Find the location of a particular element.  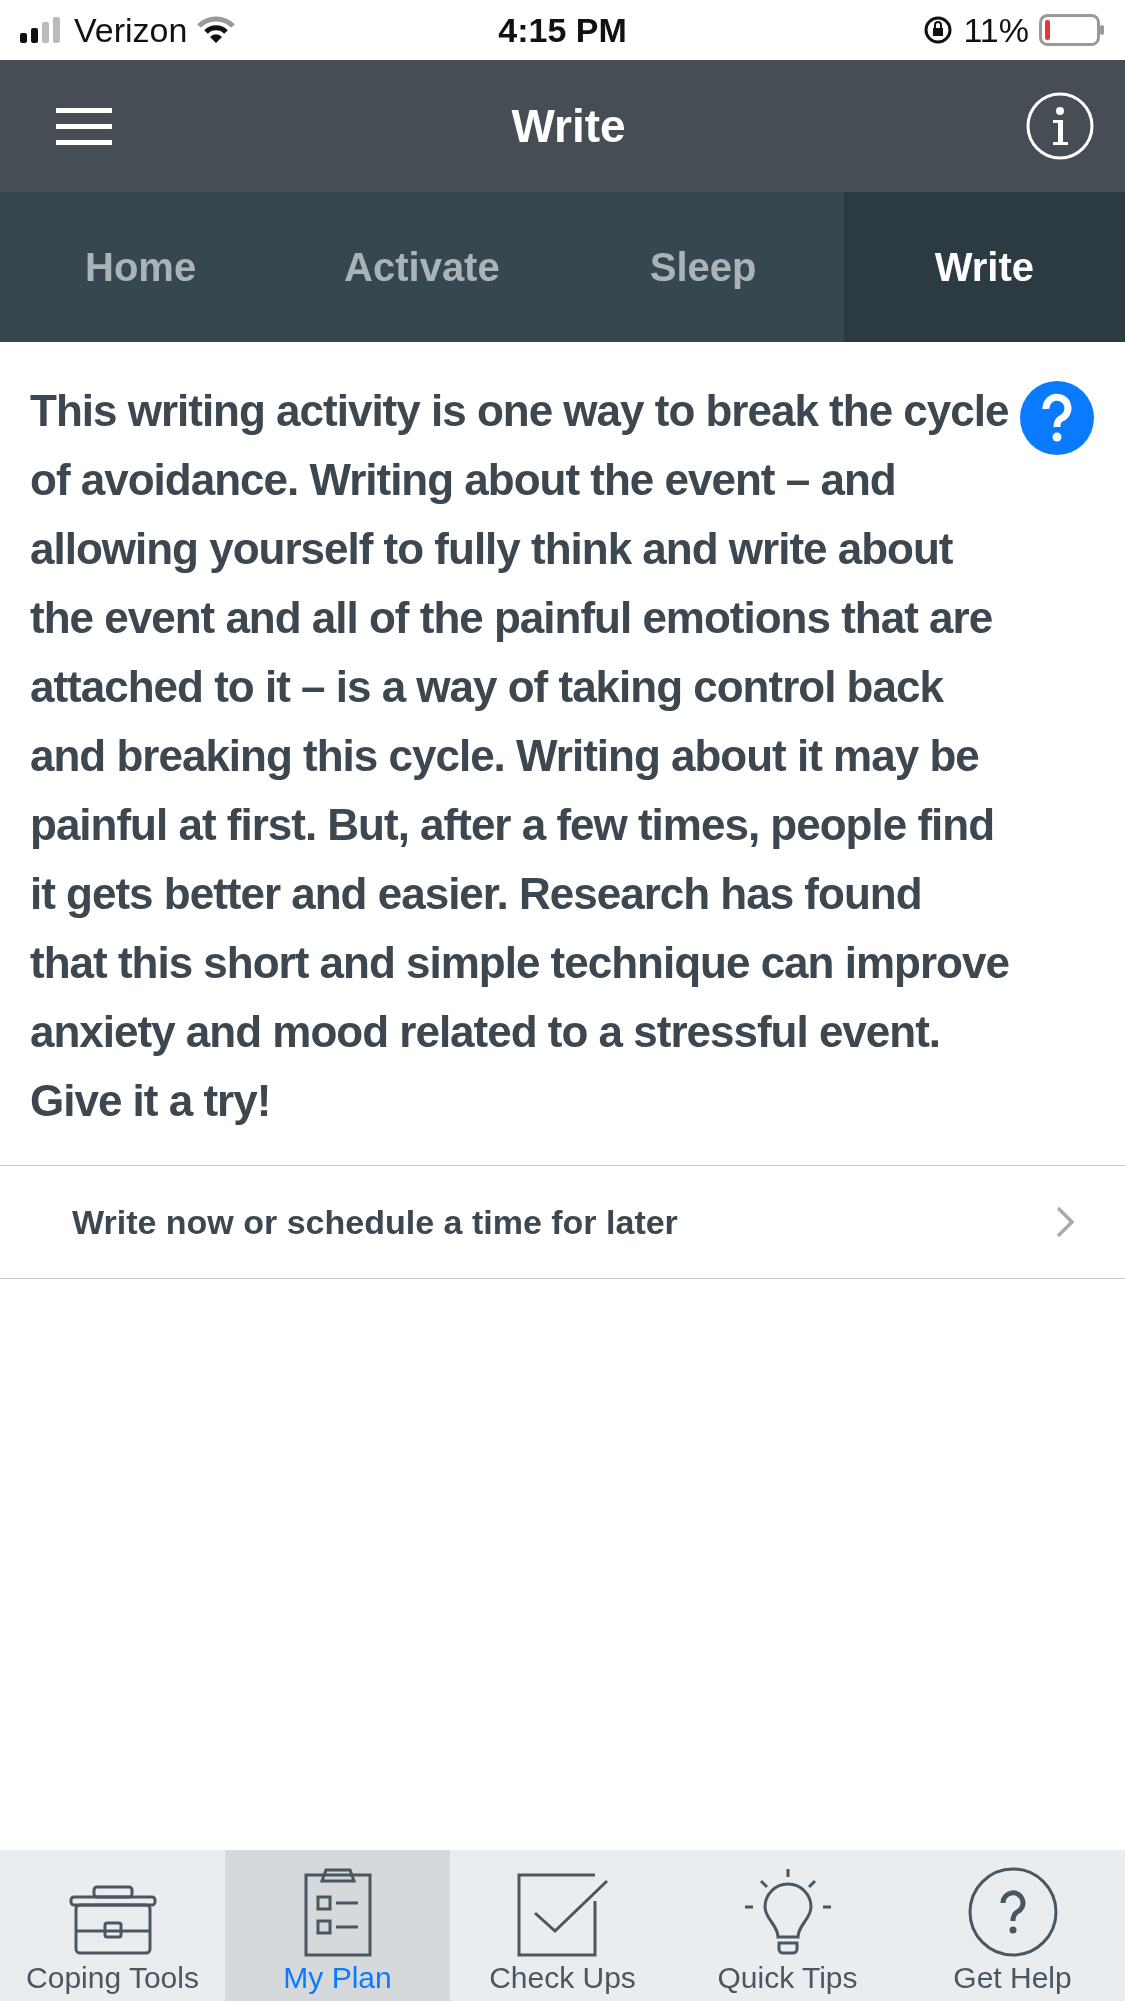

info-icon is located at coordinates (1060, 126).